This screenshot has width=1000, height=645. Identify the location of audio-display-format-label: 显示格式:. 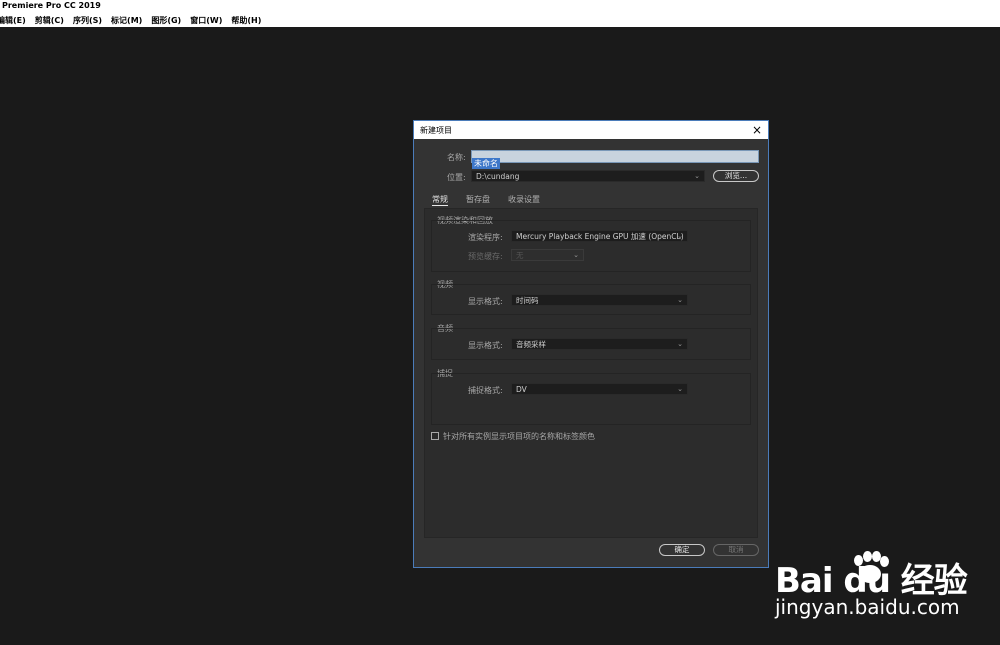
(485, 345).